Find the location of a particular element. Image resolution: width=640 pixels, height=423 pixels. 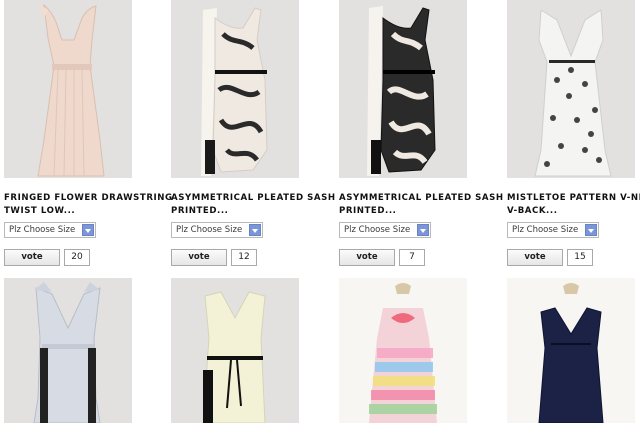

product-image-navy-dress is located at coordinates (571, 350).